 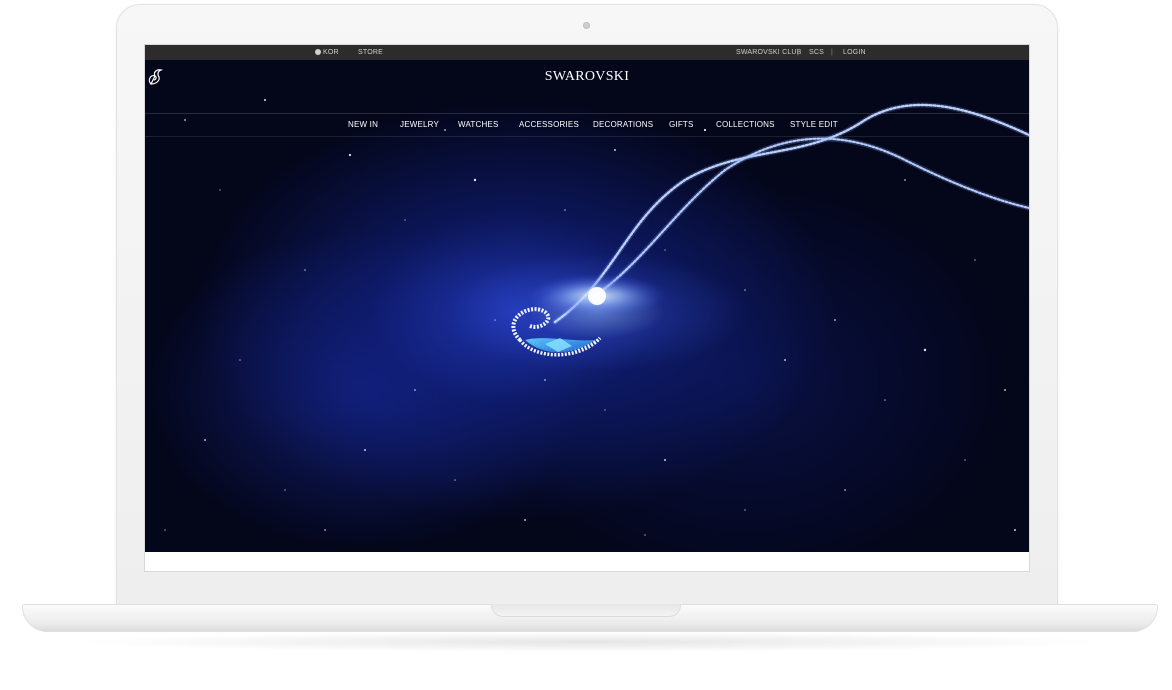 What do you see at coordinates (419, 125) in the screenshot?
I see `nav-item-jewelry: JEWELRY` at bounding box center [419, 125].